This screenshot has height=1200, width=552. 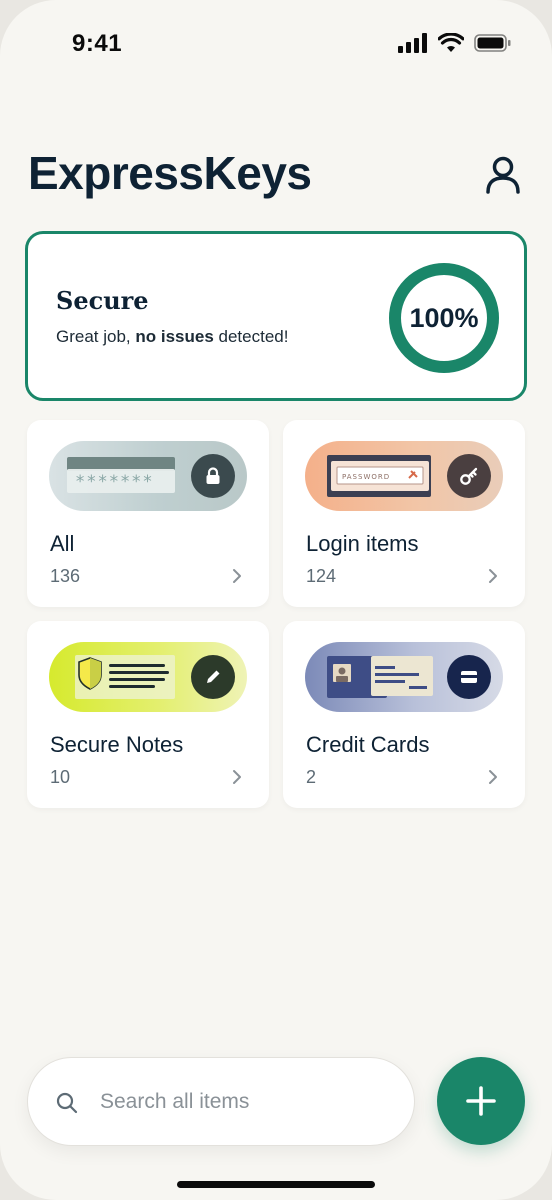 What do you see at coordinates (404, 513) in the screenshot?
I see `category-card-login-items: PASSWORD Login items 124` at bounding box center [404, 513].